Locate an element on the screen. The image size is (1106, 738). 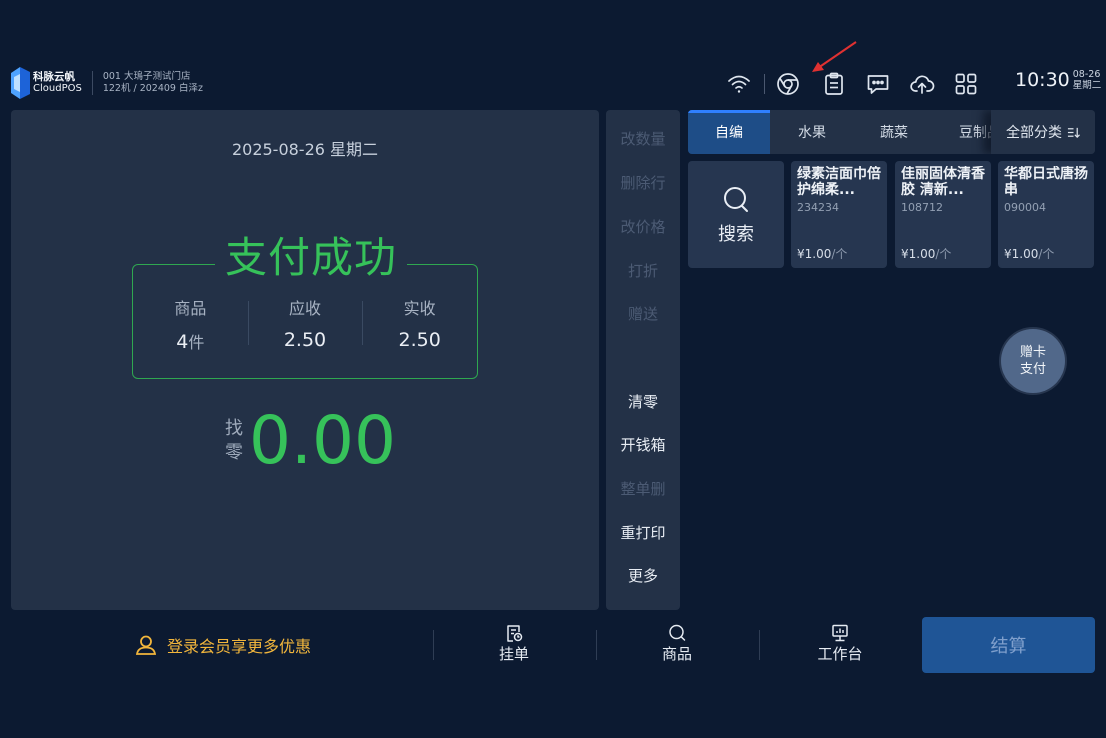
reprint-button: 重打印 is located at coordinates (643, 532).